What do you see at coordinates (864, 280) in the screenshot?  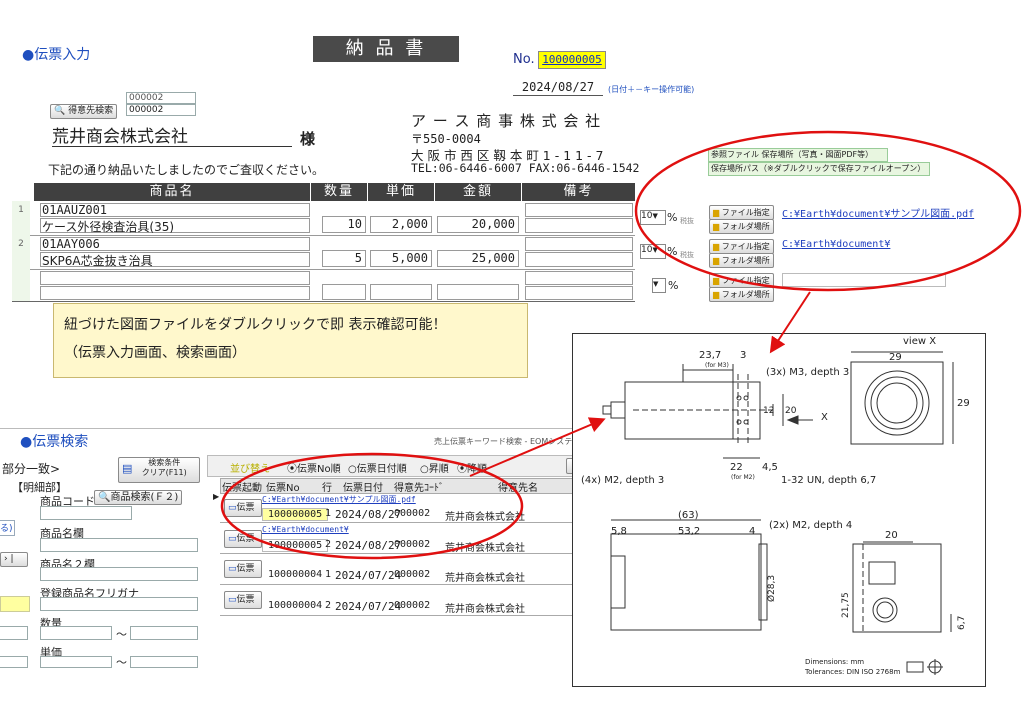 I see `file-path-empty` at bounding box center [864, 280].